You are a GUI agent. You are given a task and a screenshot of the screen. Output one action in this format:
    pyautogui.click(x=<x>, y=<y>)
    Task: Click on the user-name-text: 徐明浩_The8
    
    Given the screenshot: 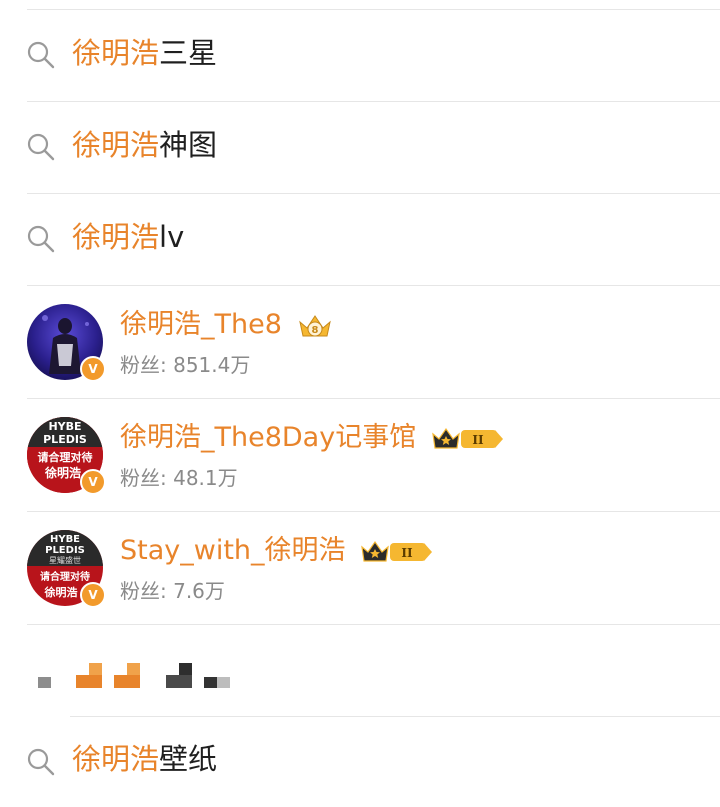 What is the action you would take?
    pyautogui.click(x=201, y=324)
    